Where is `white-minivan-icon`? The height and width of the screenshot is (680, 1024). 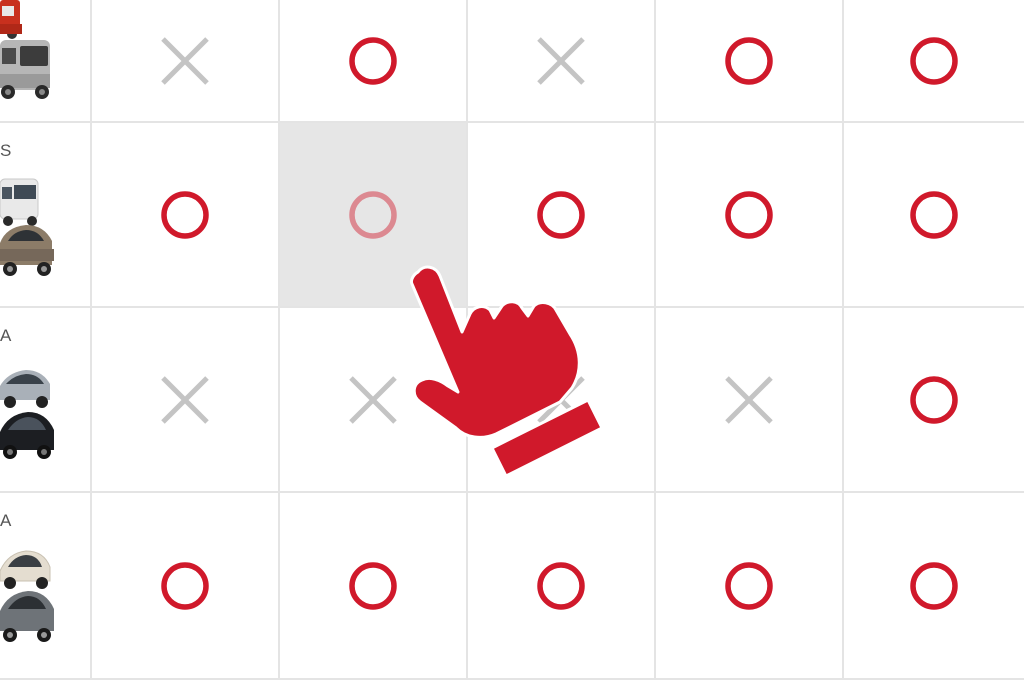
white-minivan-icon is located at coordinates (19, 202).